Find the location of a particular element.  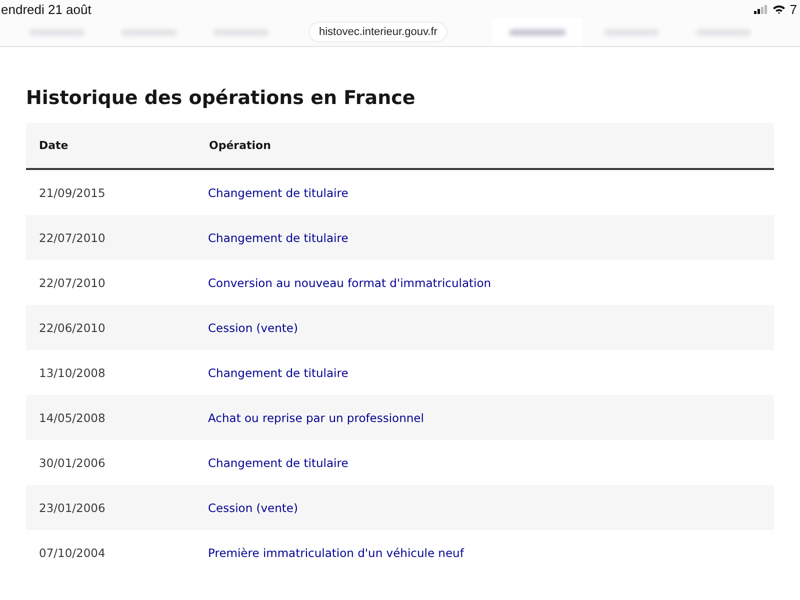

date-cell-text: 07/10/2004 is located at coordinates (72, 553).